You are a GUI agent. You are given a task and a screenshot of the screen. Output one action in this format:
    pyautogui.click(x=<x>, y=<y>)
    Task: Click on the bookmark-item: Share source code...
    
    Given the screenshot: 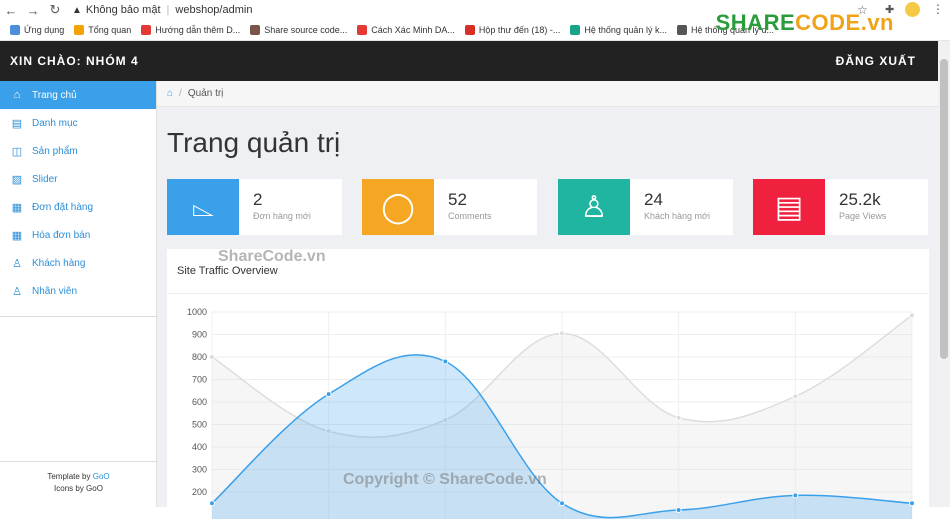 What is the action you would take?
    pyautogui.click(x=298, y=30)
    